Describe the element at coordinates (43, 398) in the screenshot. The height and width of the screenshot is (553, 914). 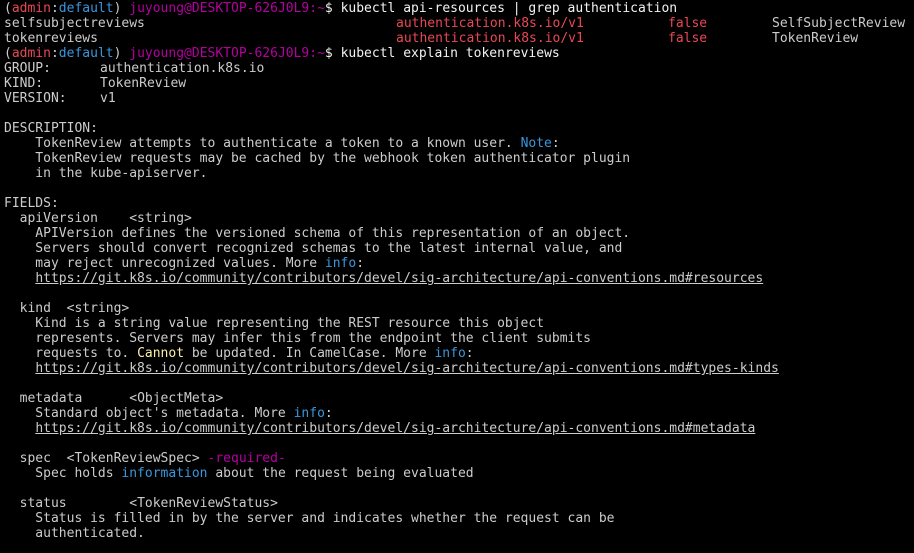
I see `field-name: metadata` at that location.